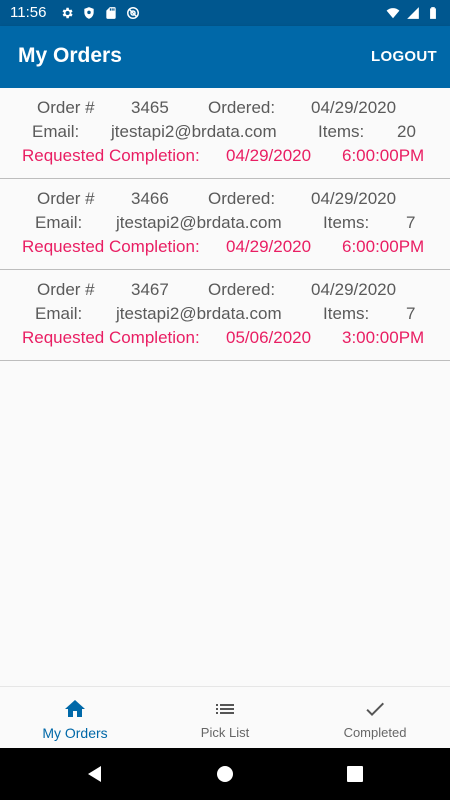 The height and width of the screenshot is (800, 450). Describe the element at coordinates (383, 337) in the screenshot. I see `requested-time: 3:00:00PM` at that location.